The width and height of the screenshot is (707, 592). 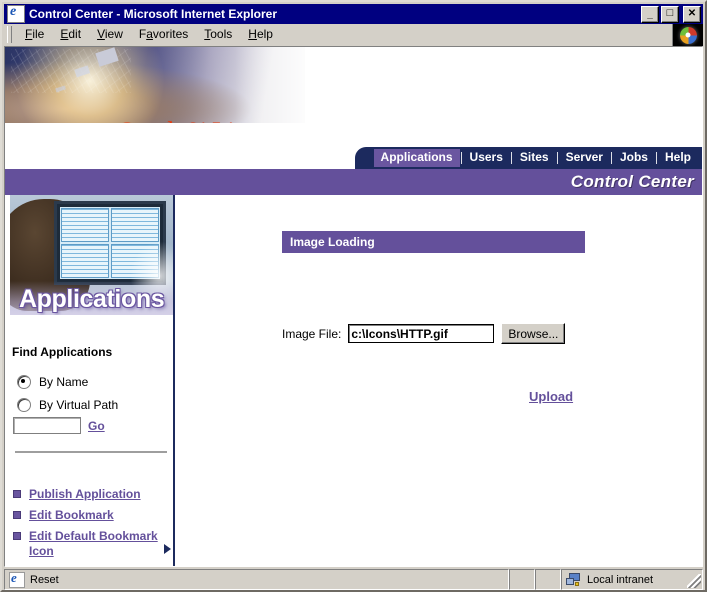 What do you see at coordinates (678, 158) in the screenshot?
I see `nav-item-help: Help` at bounding box center [678, 158].